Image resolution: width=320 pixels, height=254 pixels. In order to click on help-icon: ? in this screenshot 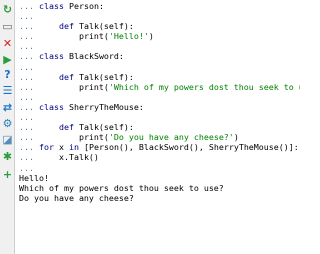, I will do `click(7, 74)`.